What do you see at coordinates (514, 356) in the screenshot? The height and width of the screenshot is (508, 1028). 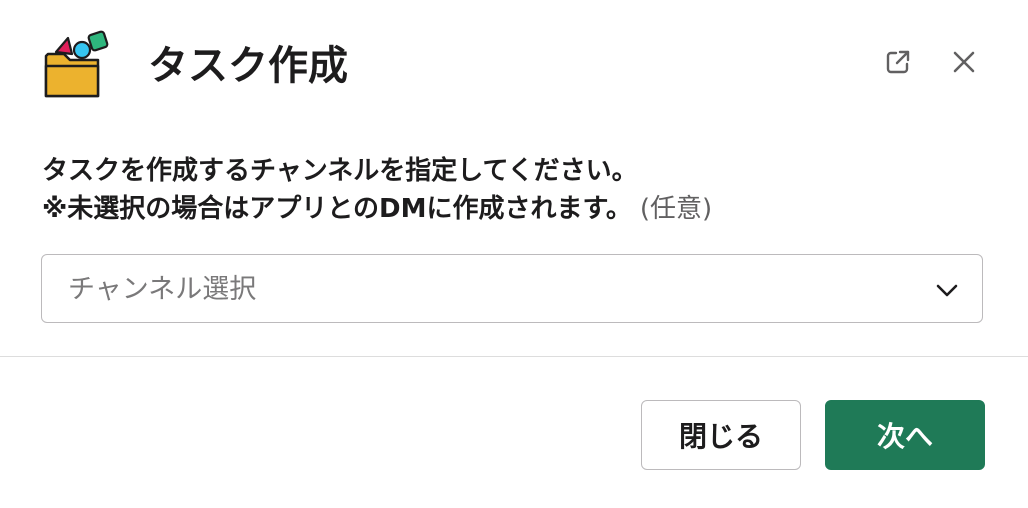 I see `footer-divider` at bounding box center [514, 356].